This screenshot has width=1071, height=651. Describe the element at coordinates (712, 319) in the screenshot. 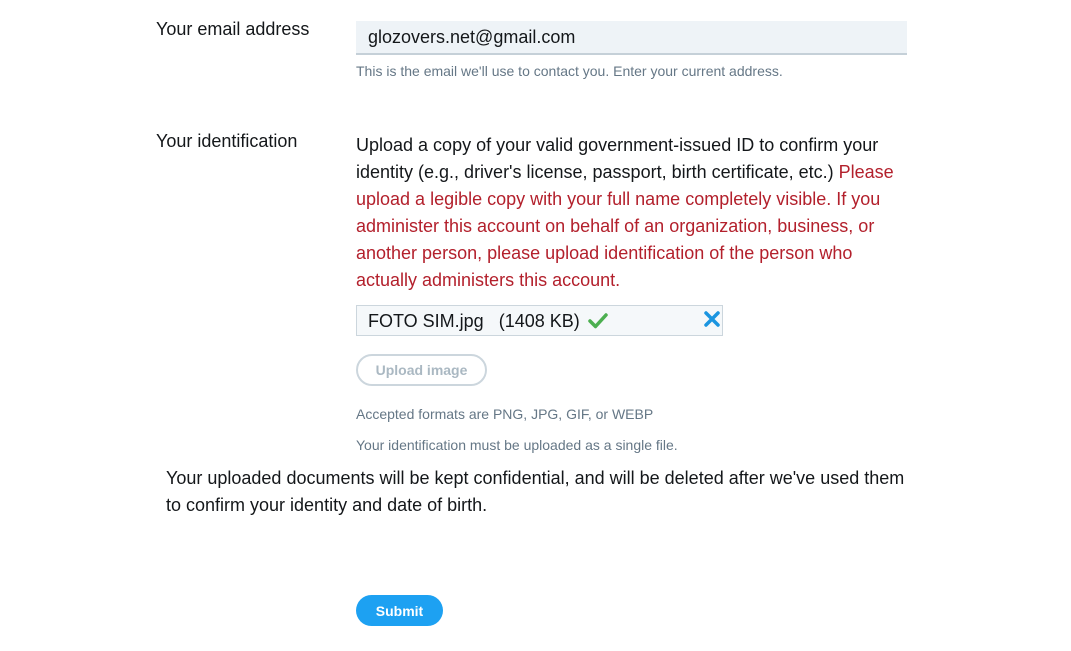

I see `close-icon` at that location.